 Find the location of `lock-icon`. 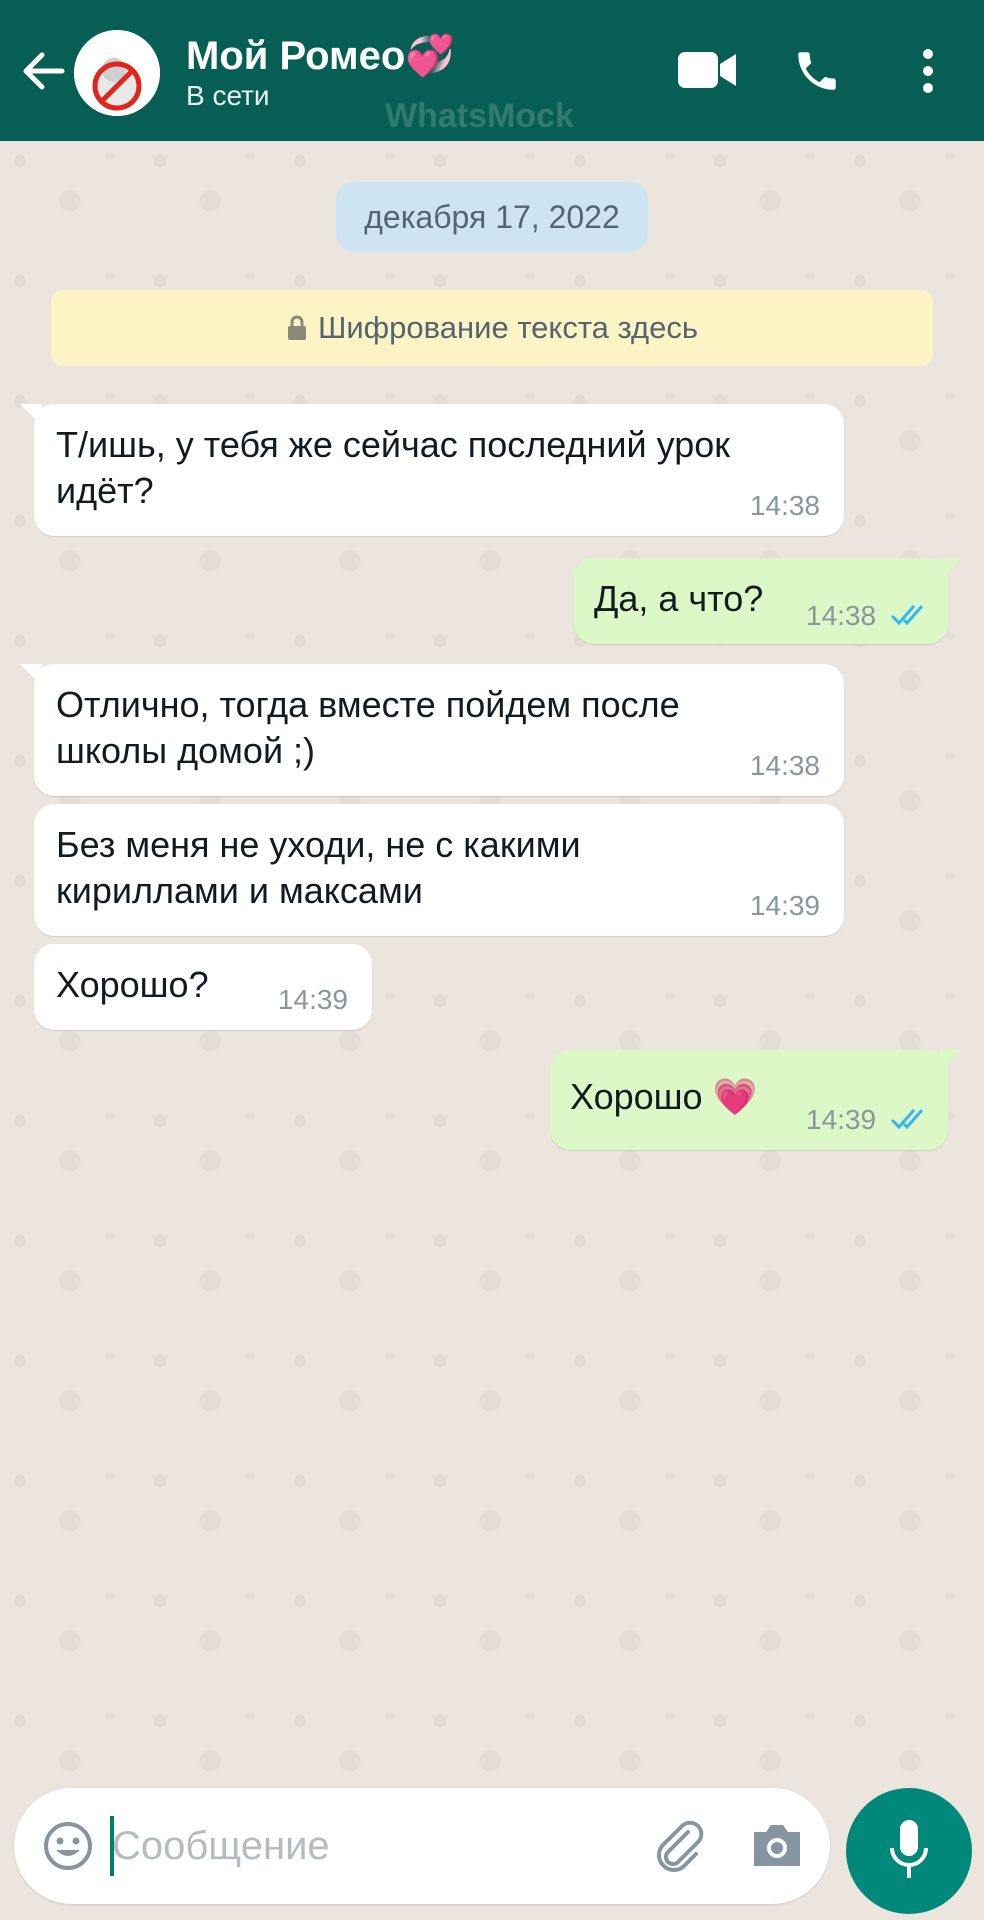

lock-icon is located at coordinates (296, 327).